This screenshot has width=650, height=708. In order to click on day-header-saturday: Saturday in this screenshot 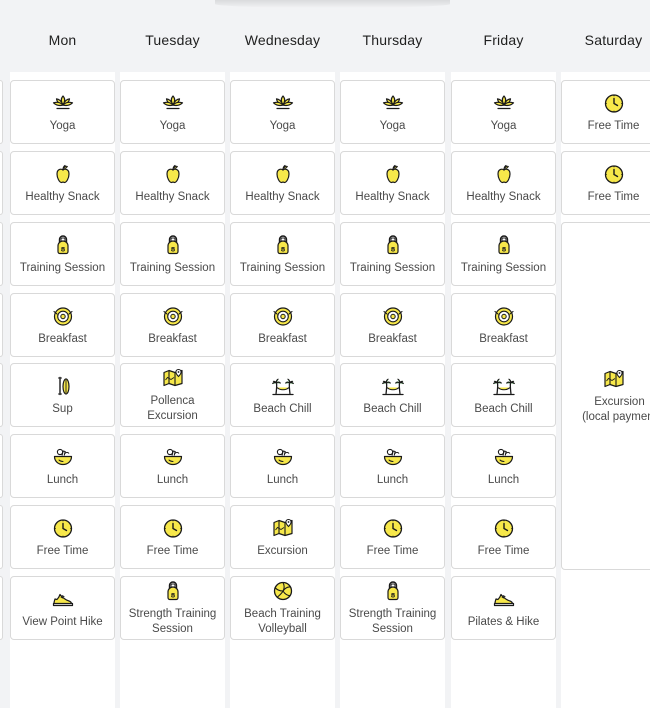, I will do `click(605, 40)`.